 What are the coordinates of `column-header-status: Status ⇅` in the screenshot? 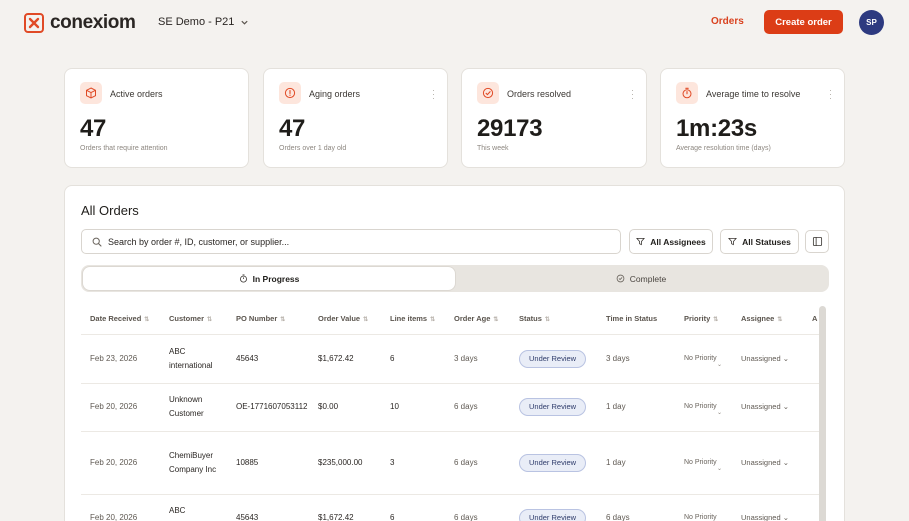 It's located at (553, 319).